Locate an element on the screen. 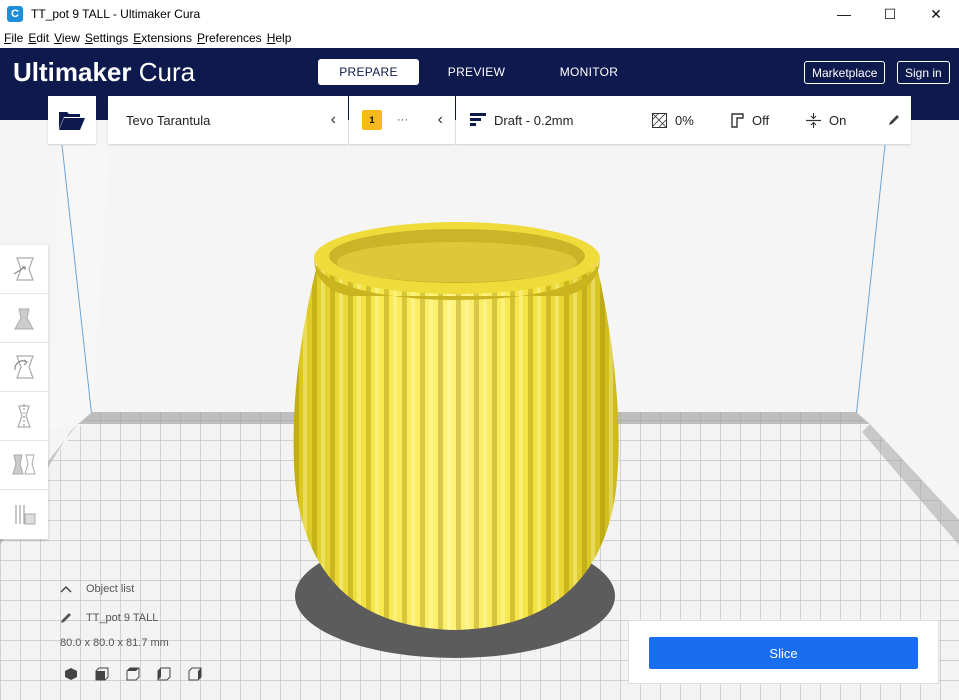 Image resolution: width=959 pixels, height=700 pixels. extruder-selector: 1 ··· ‹ is located at coordinates (402, 120).